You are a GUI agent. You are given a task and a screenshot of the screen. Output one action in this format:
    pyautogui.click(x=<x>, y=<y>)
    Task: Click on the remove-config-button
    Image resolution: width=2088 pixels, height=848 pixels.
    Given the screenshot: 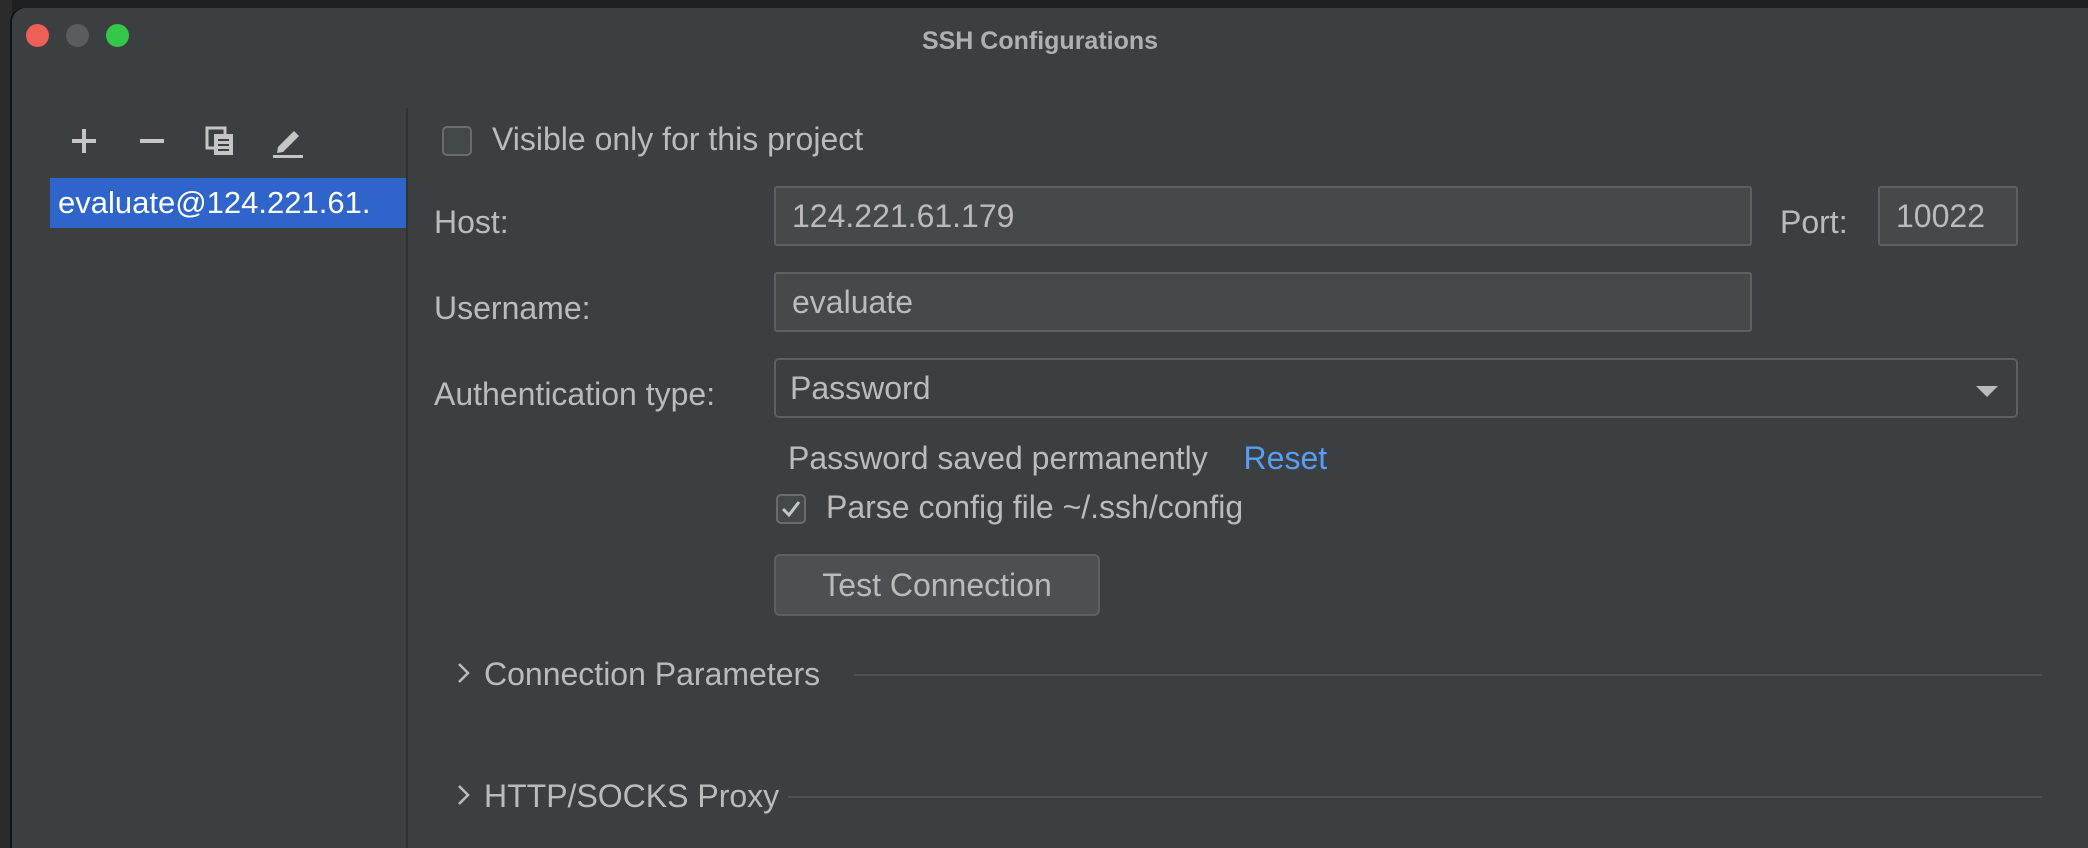 What is the action you would take?
    pyautogui.click(x=152, y=141)
    